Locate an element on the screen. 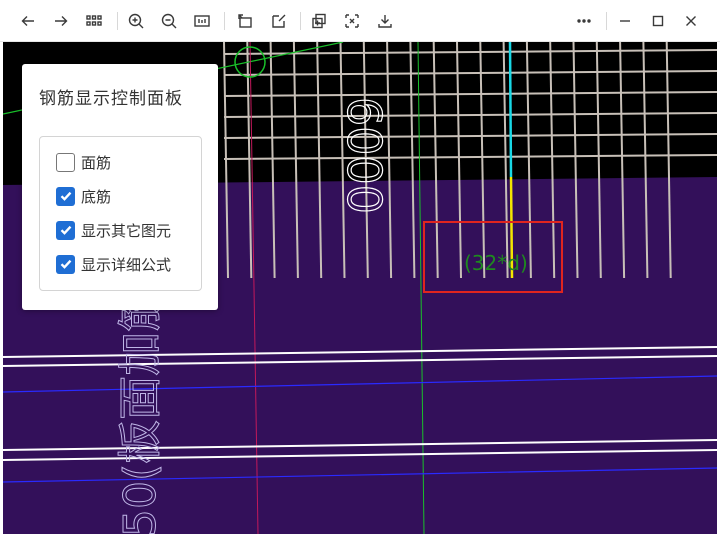  option-top-rebar: 面筋 is located at coordinates (83, 162).